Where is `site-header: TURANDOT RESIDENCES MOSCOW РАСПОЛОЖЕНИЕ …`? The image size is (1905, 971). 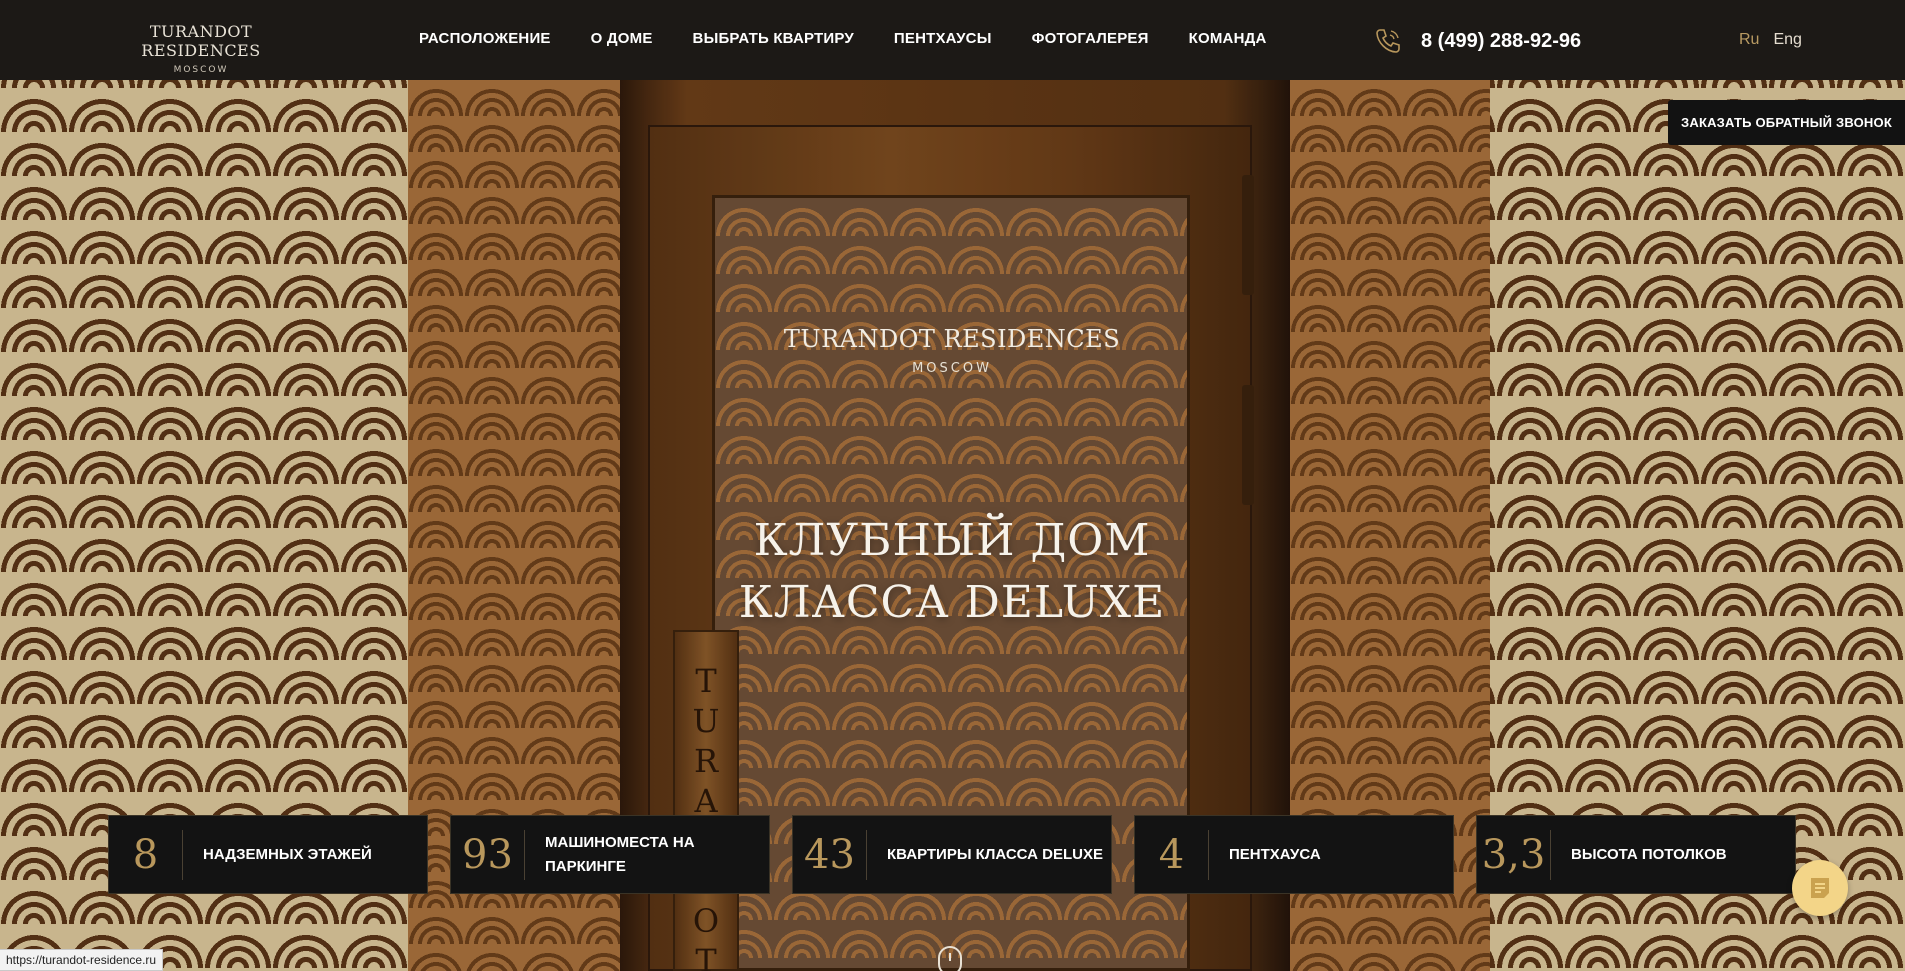 site-header: TURANDOT RESIDENCES MOSCOW РАСПОЛОЖЕНИЕ … is located at coordinates (952, 40).